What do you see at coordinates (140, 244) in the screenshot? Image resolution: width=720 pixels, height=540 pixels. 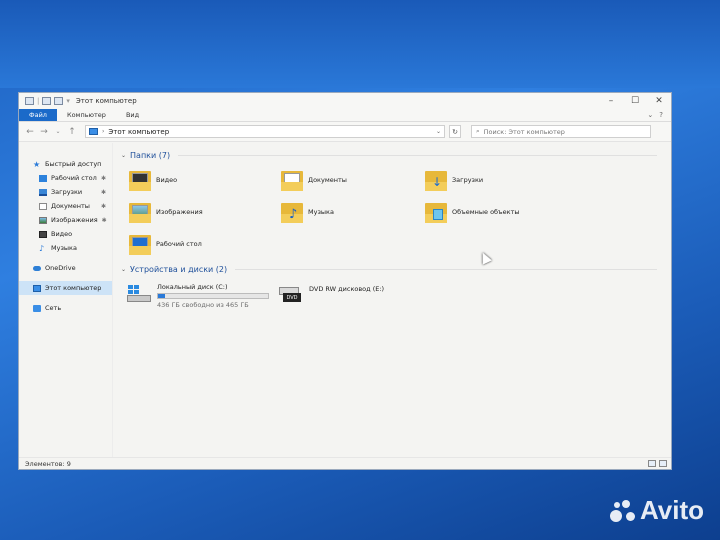 I see `desktop-folder-icon` at bounding box center [140, 244].